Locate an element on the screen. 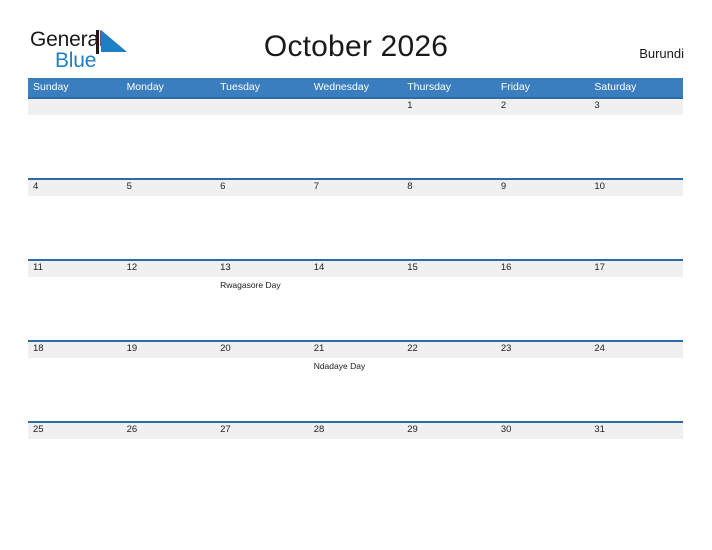  calendar-day-cell: 13 Rwagasore Day is located at coordinates (262, 299).